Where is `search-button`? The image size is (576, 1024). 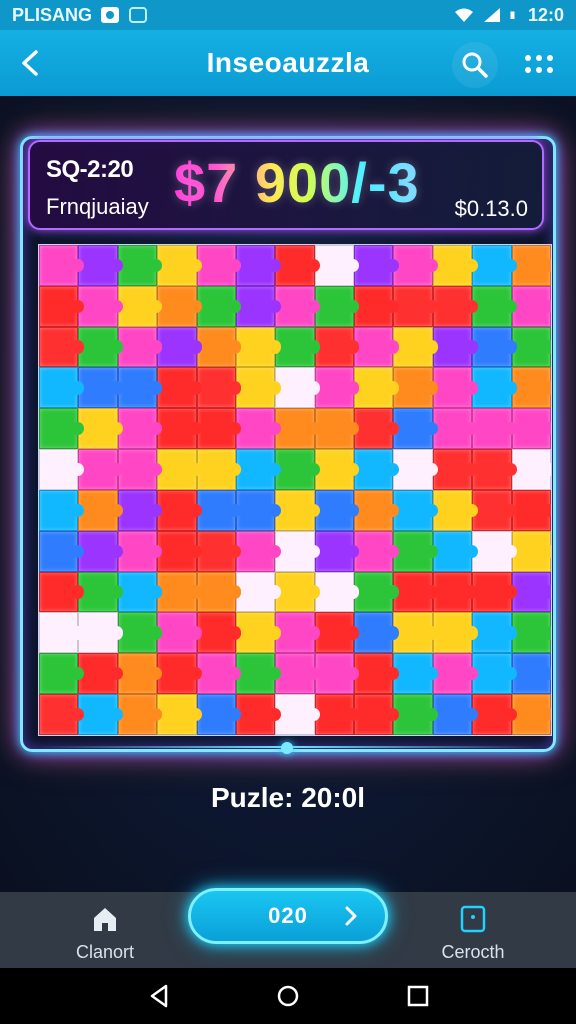 search-button is located at coordinates (475, 65).